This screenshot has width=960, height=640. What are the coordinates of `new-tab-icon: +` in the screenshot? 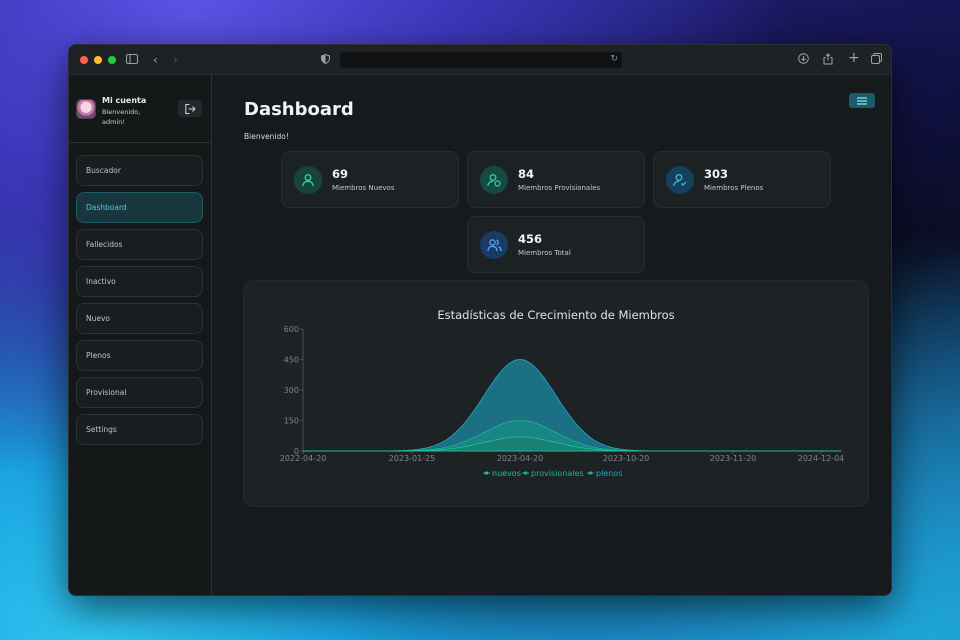 It's located at (854, 58).